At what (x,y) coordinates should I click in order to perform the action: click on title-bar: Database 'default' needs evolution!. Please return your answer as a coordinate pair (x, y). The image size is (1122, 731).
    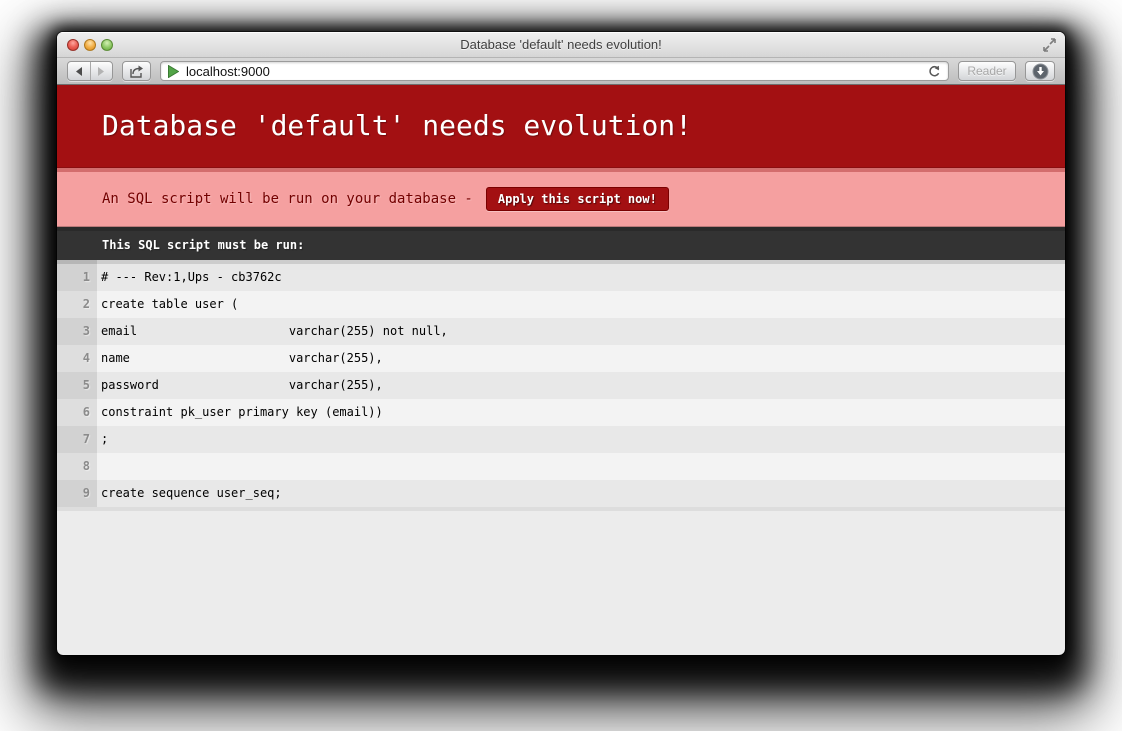
    Looking at the image, I should click on (561, 45).